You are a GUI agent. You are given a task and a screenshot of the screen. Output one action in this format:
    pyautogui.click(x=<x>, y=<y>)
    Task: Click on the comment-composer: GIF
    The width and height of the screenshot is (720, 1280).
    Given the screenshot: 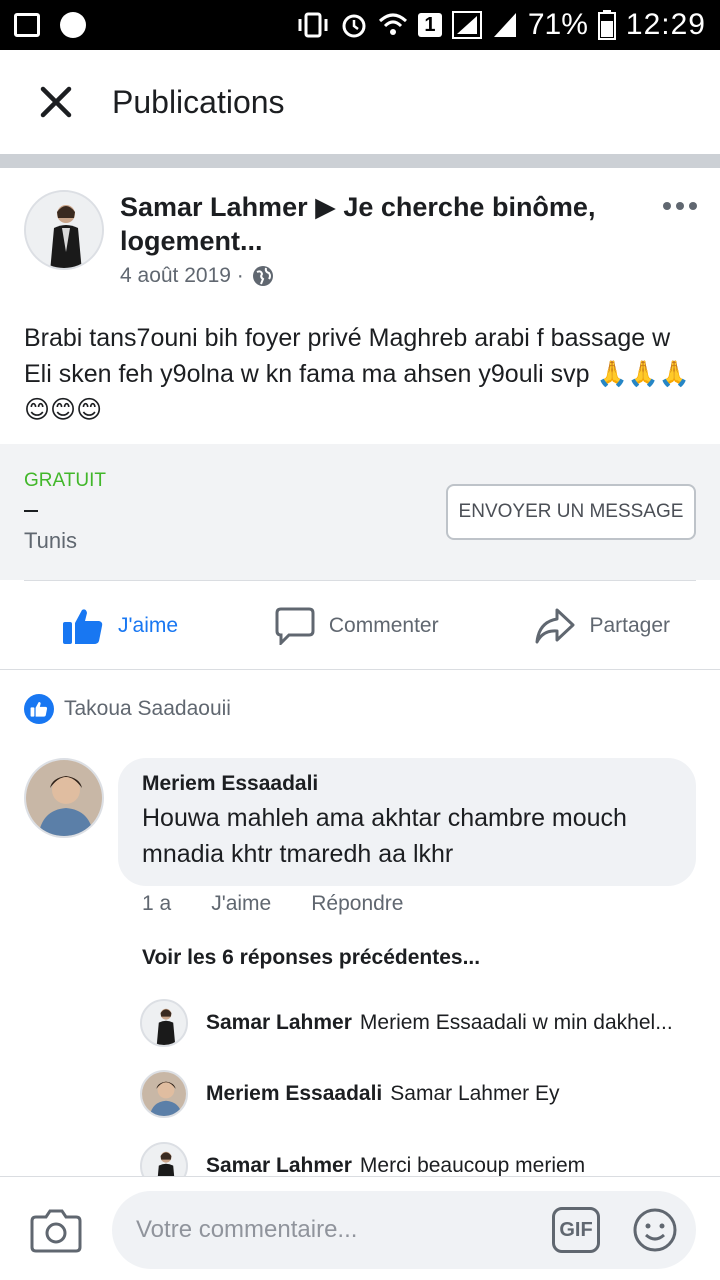 What is the action you would take?
    pyautogui.click(x=360, y=1228)
    